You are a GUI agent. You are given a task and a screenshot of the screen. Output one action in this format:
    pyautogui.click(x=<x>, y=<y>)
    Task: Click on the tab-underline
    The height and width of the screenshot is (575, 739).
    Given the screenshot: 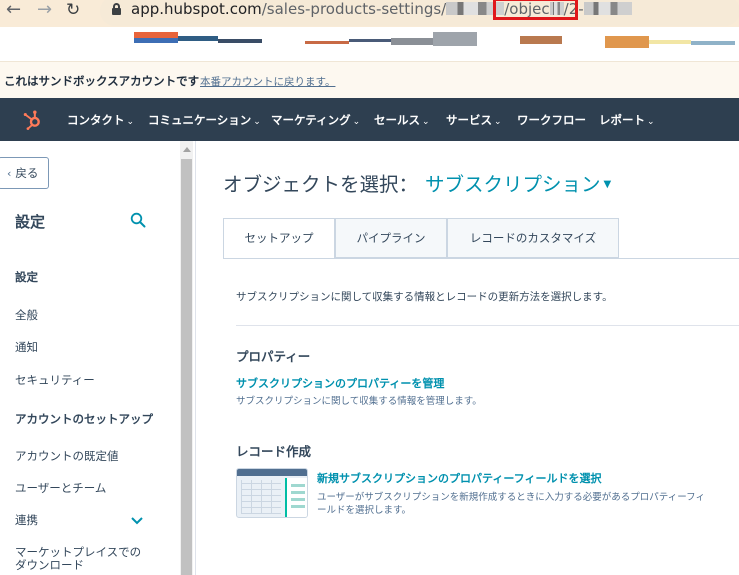 What is the action you would take?
    pyautogui.click(x=481, y=258)
    